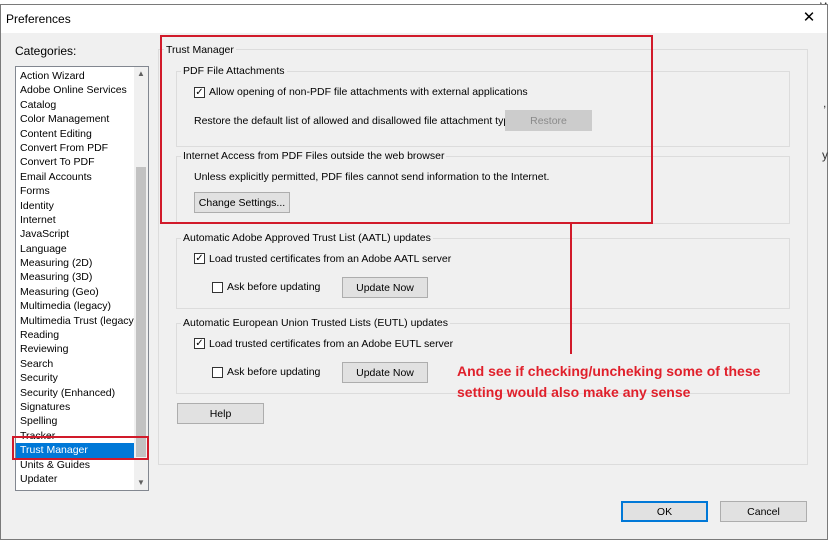  Describe the element at coordinates (75, 407) in the screenshot. I see `category-item: Signatures` at that location.